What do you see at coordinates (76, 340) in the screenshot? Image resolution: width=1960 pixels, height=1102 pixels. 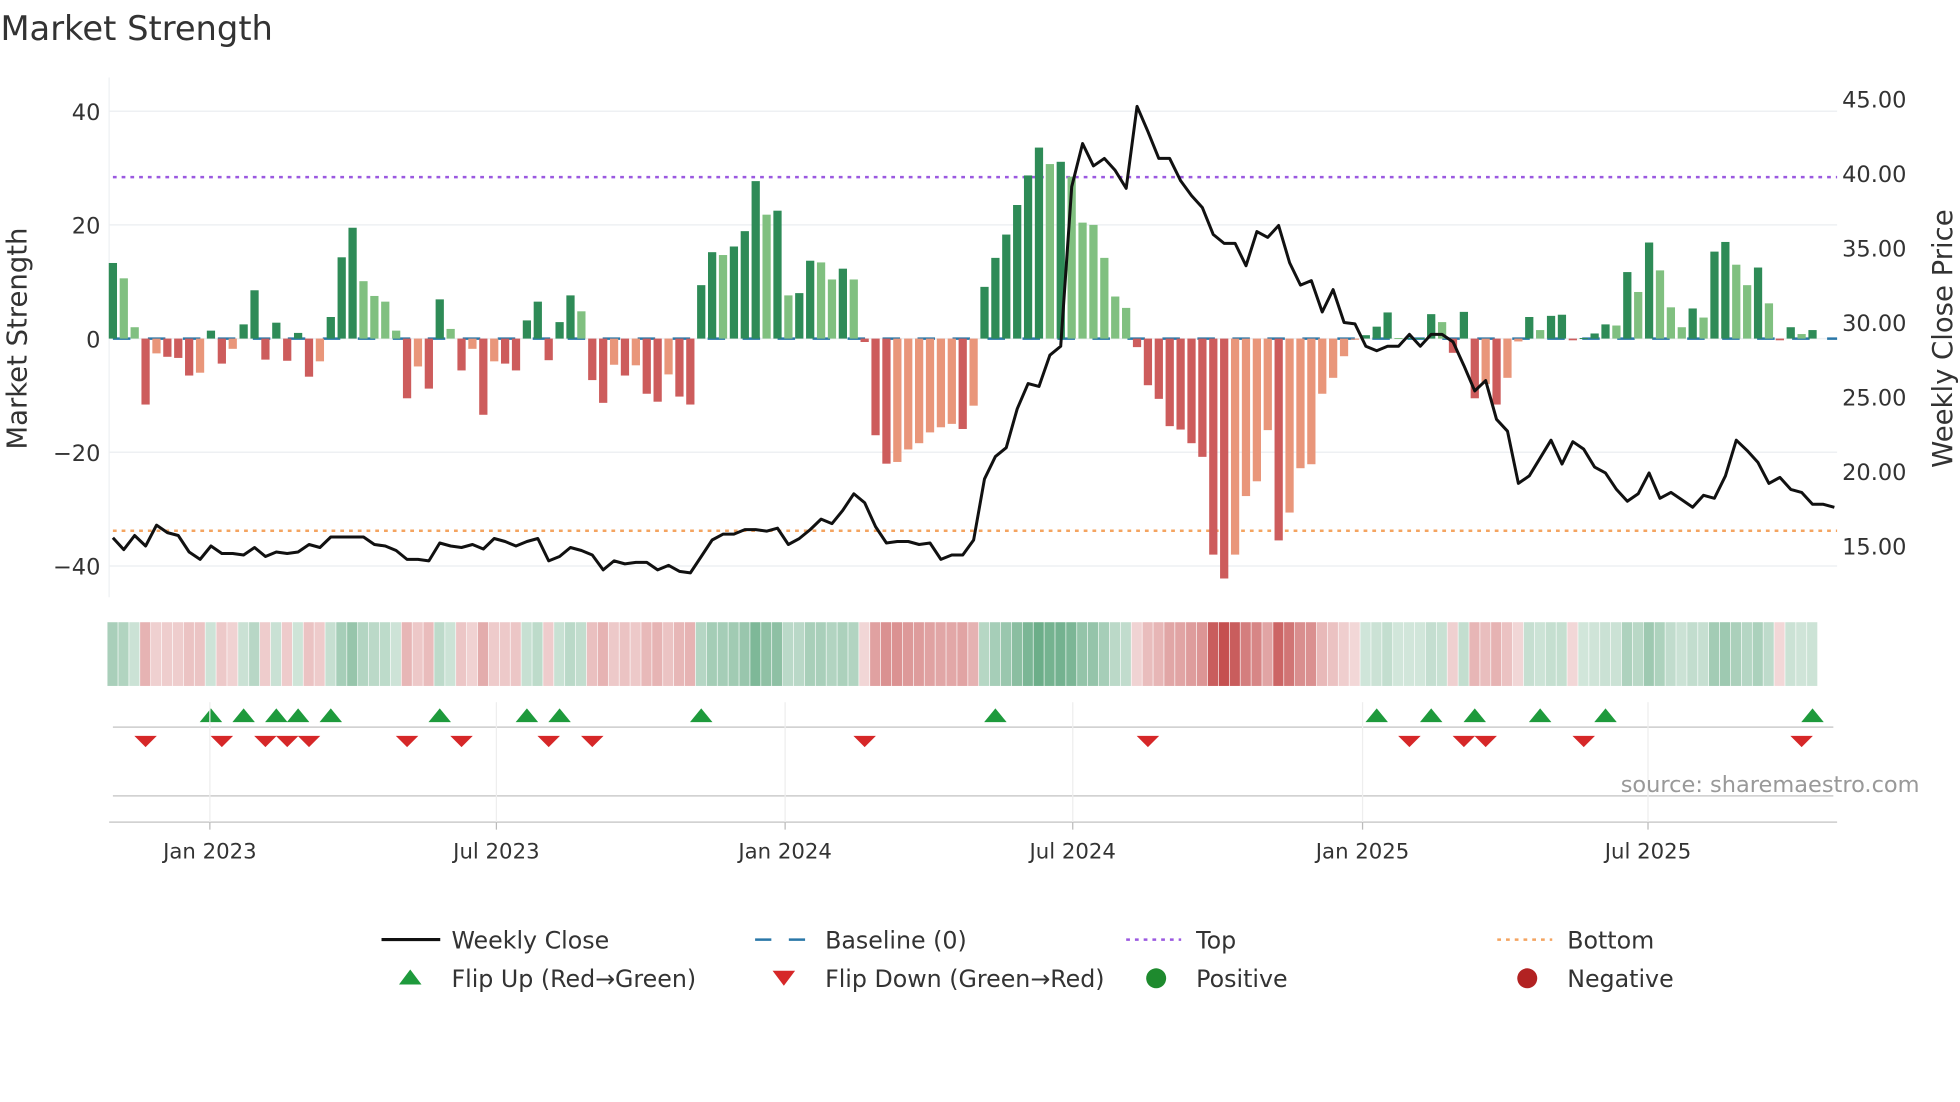 I see `left-axis: 40 20 0 −20 −40` at bounding box center [76, 340].